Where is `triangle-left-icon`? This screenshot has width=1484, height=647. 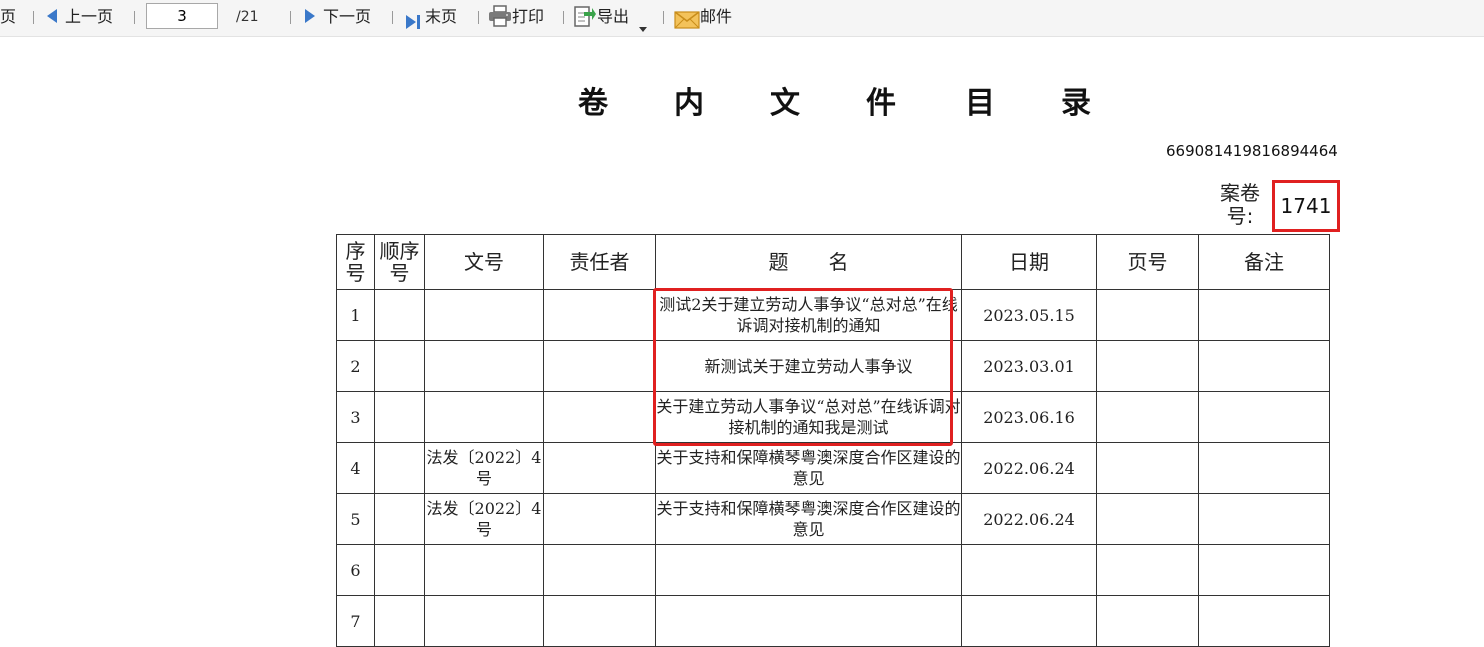 triangle-left-icon is located at coordinates (52, 16).